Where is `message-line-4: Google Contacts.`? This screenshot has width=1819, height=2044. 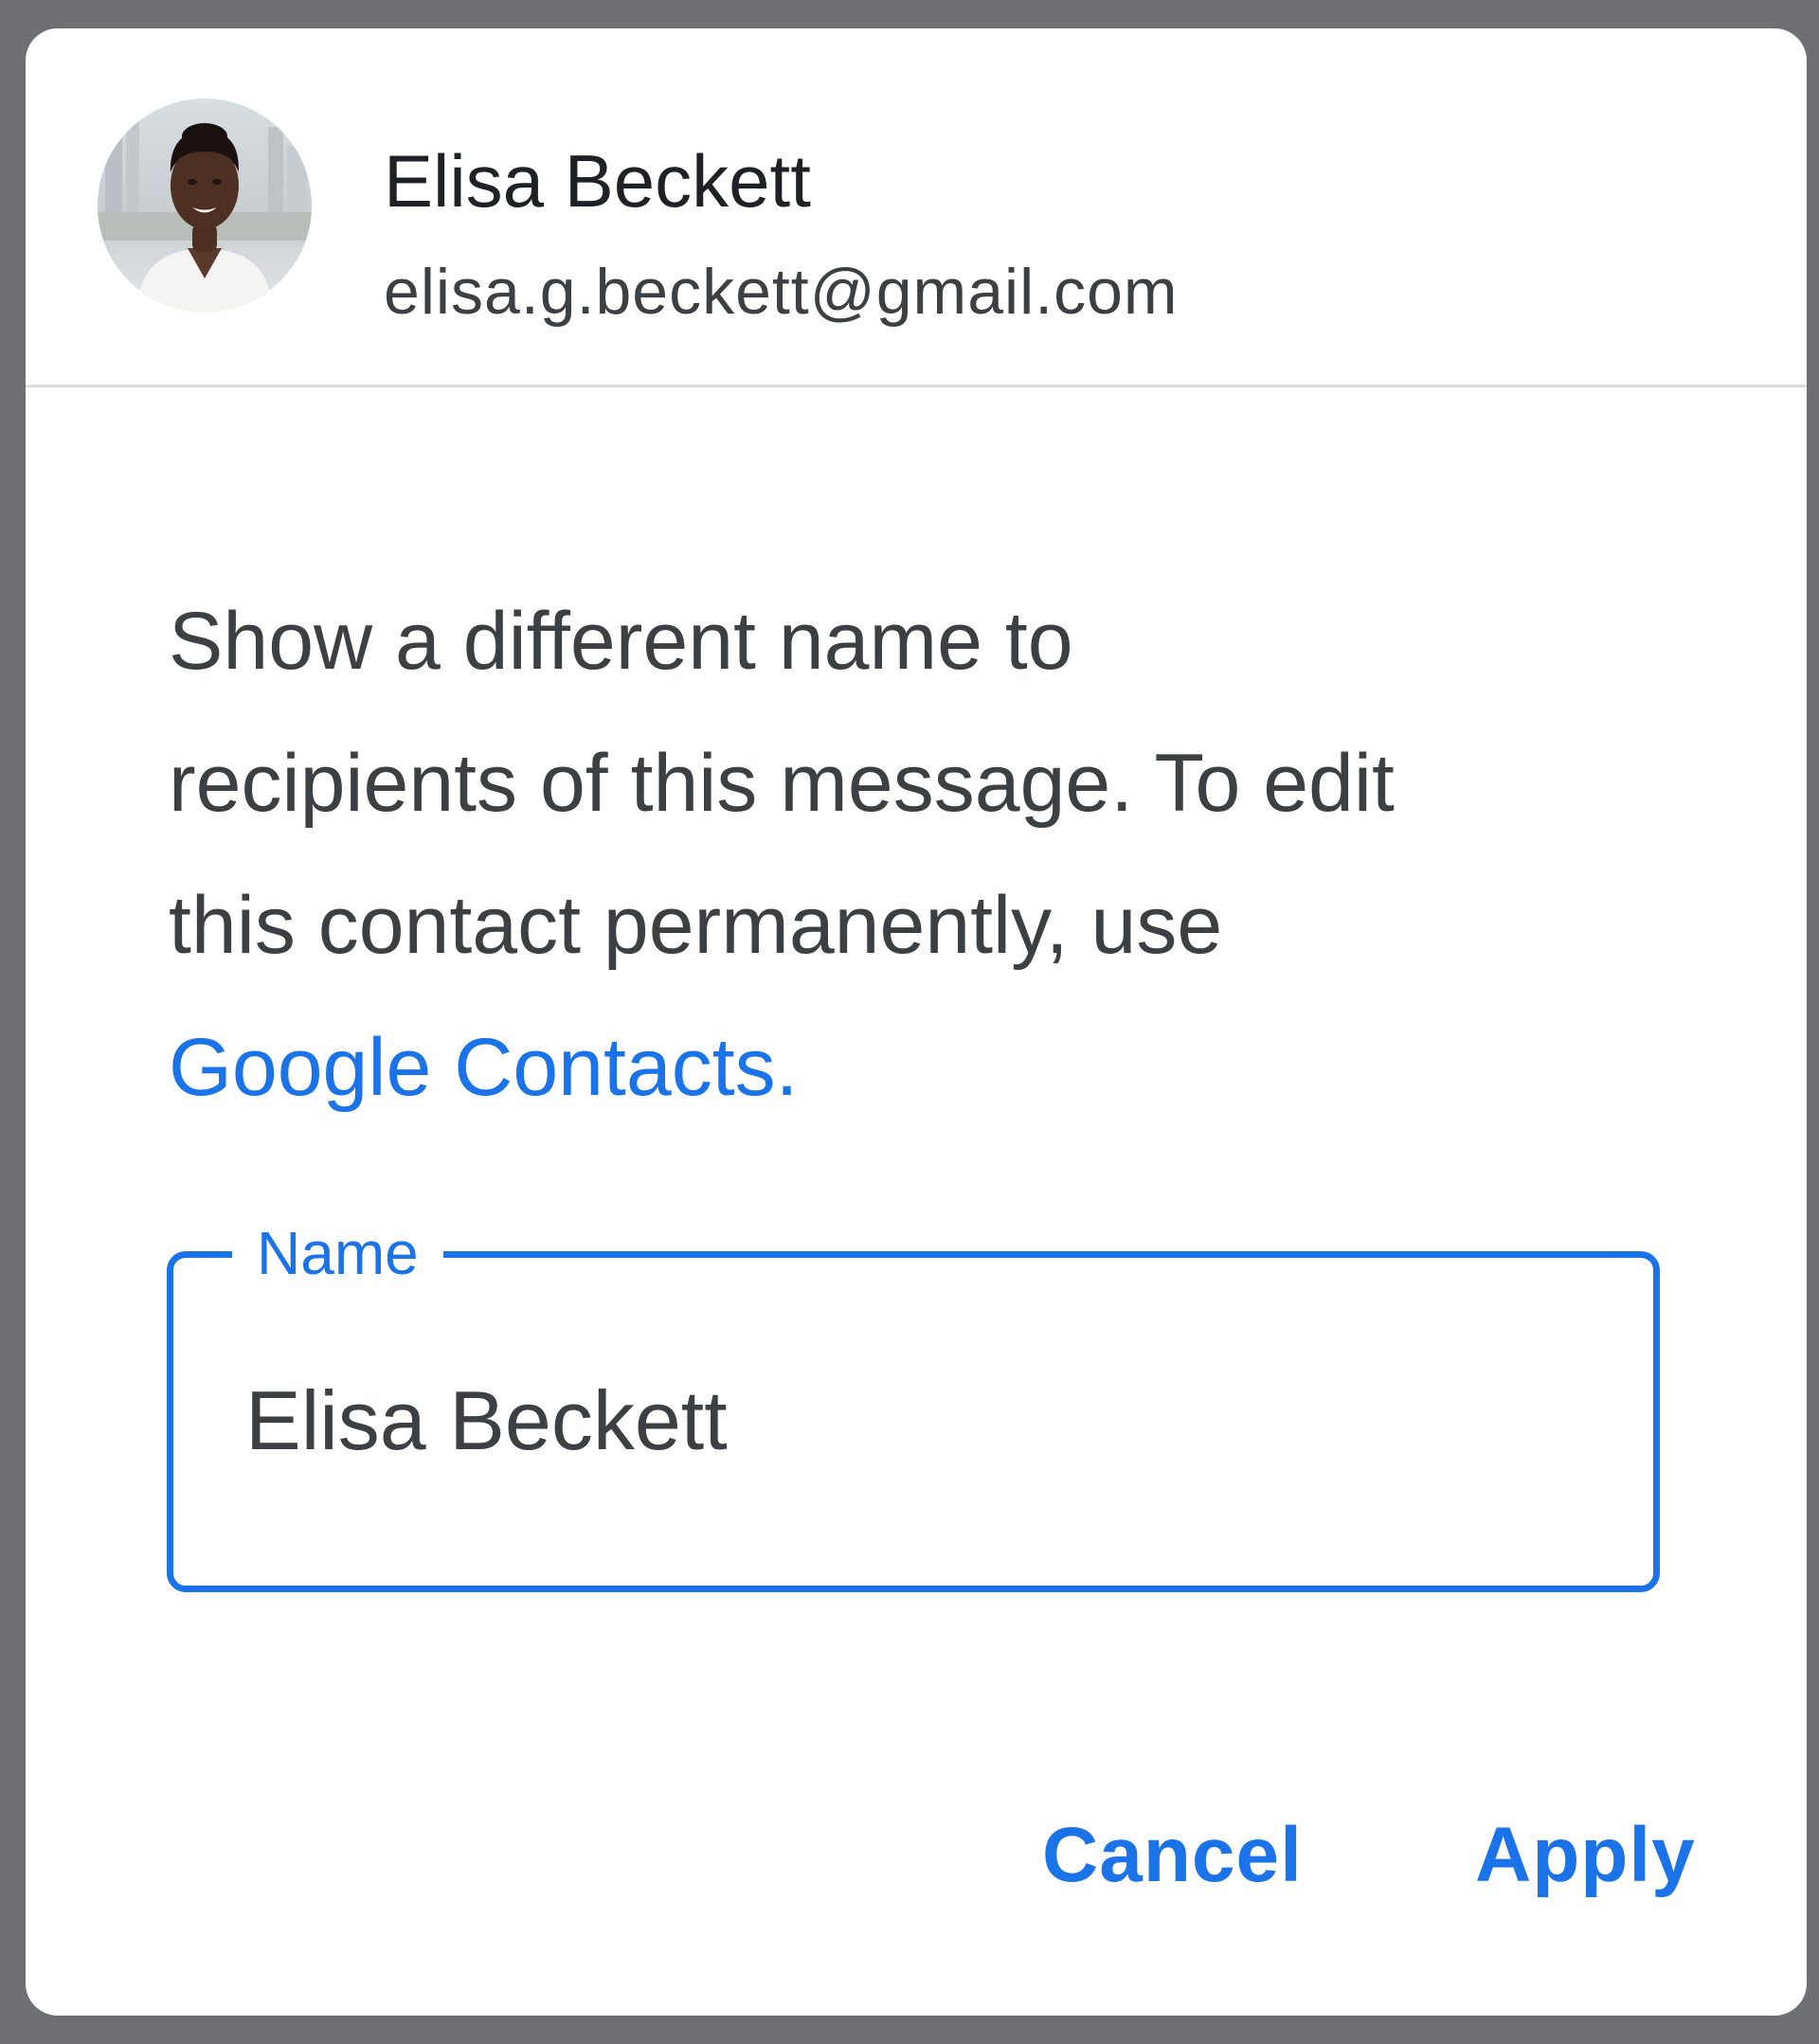 message-line-4: Google Contacts. is located at coordinates (945, 1067).